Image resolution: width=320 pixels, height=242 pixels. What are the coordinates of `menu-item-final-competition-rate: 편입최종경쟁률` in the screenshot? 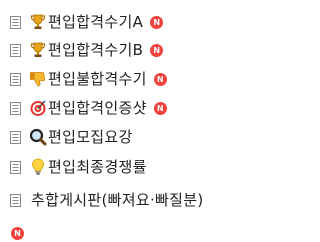 It's located at (78, 167).